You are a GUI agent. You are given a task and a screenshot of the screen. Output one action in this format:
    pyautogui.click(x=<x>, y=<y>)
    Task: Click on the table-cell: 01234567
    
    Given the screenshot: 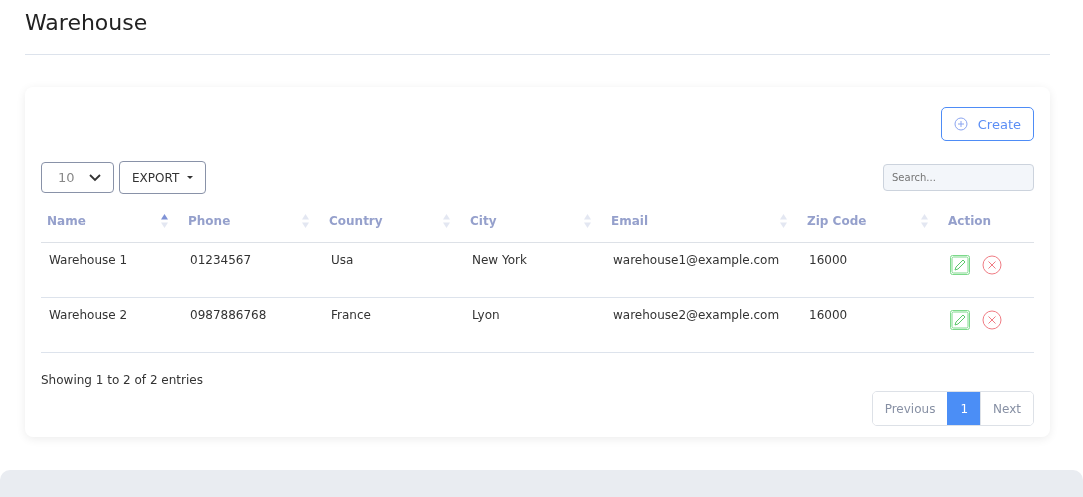 What is the action you would take?
    pyautogui.click(x=221, y=260)
    